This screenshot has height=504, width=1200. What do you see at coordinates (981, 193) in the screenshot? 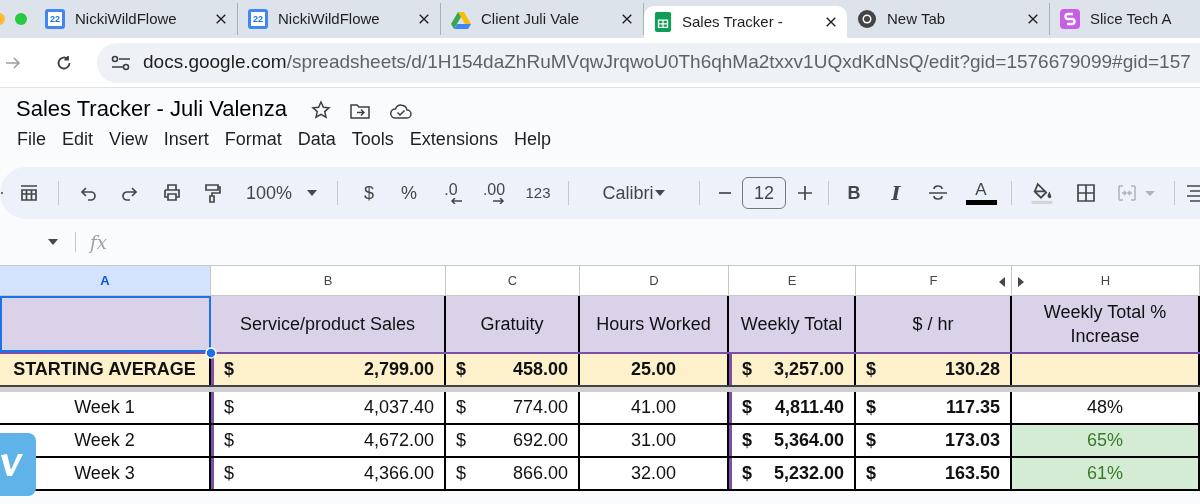
I see `text-color-button: A` at bounding box center [981, 193].